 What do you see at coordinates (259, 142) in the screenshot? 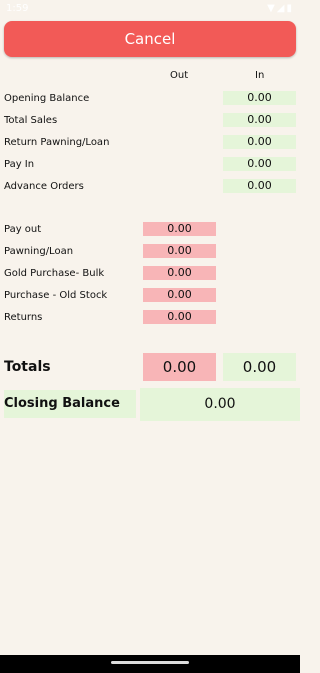
I see `value-return-pawning-loan: 0.00` at bounding box center [259, 142].